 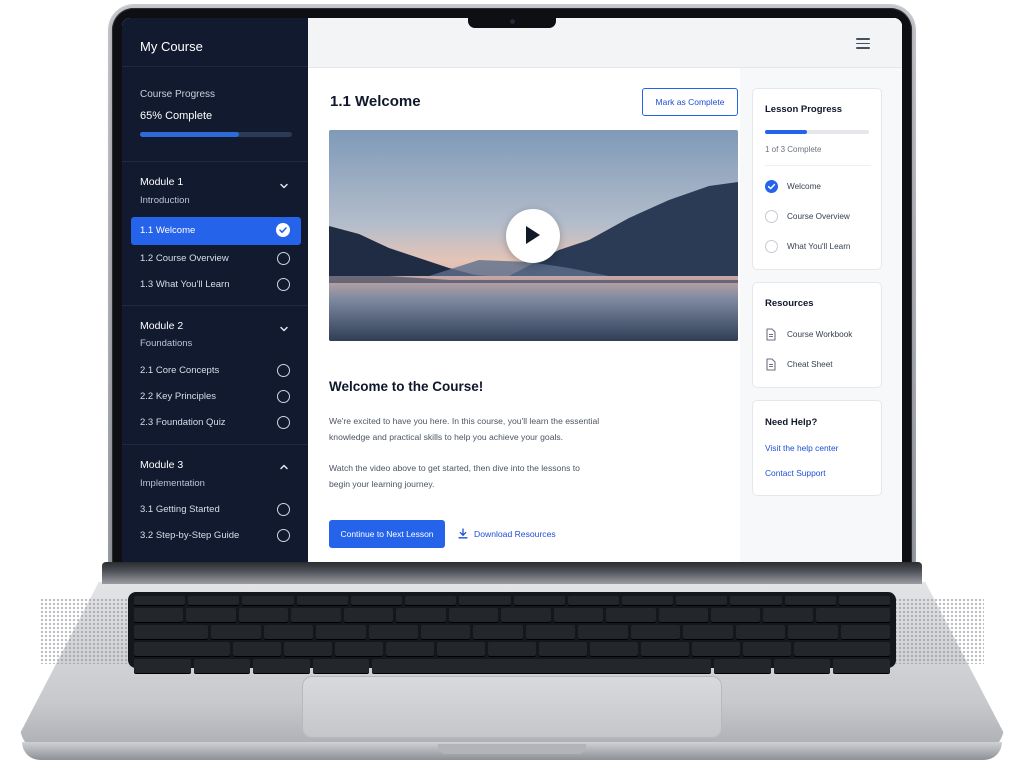 I want to click on progress-item-label: Welcome, so click(x=804, y=186).